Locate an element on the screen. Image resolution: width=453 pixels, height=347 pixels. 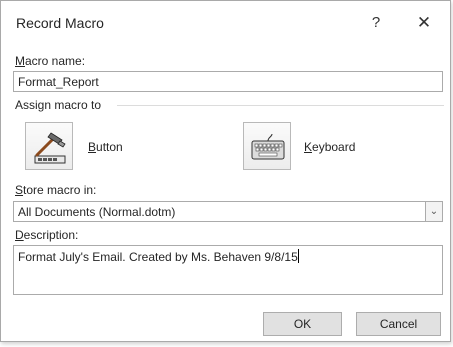
hammer-toolbar-icon is located at coordinates (50, 148).